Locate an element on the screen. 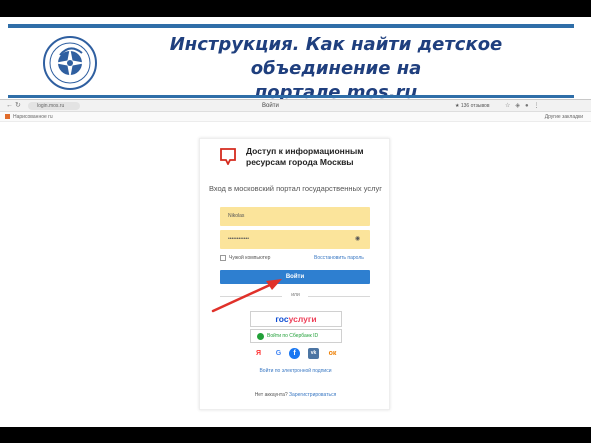 This screenshot has width=591, height=443. sber-id-button: Войти по Сбербанк ID is located at coordinates (296, 336).